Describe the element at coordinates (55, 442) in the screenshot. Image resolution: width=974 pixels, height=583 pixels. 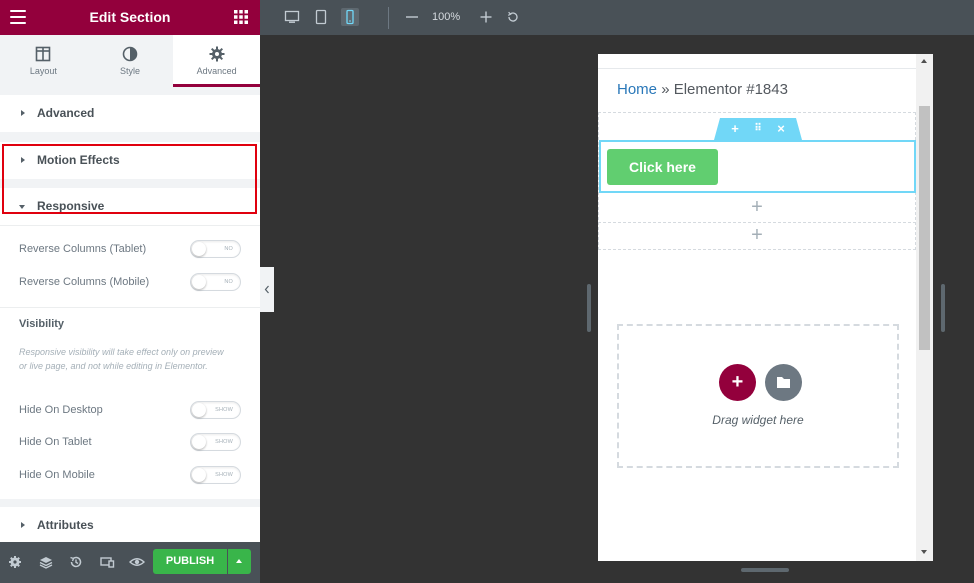
I see `control-label: Hide On Tablet` at that location.